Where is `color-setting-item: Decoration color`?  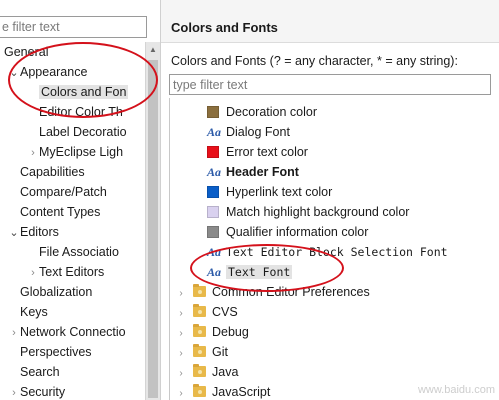 color-setting-item: Decoration color is located at coordinates (262, 112).